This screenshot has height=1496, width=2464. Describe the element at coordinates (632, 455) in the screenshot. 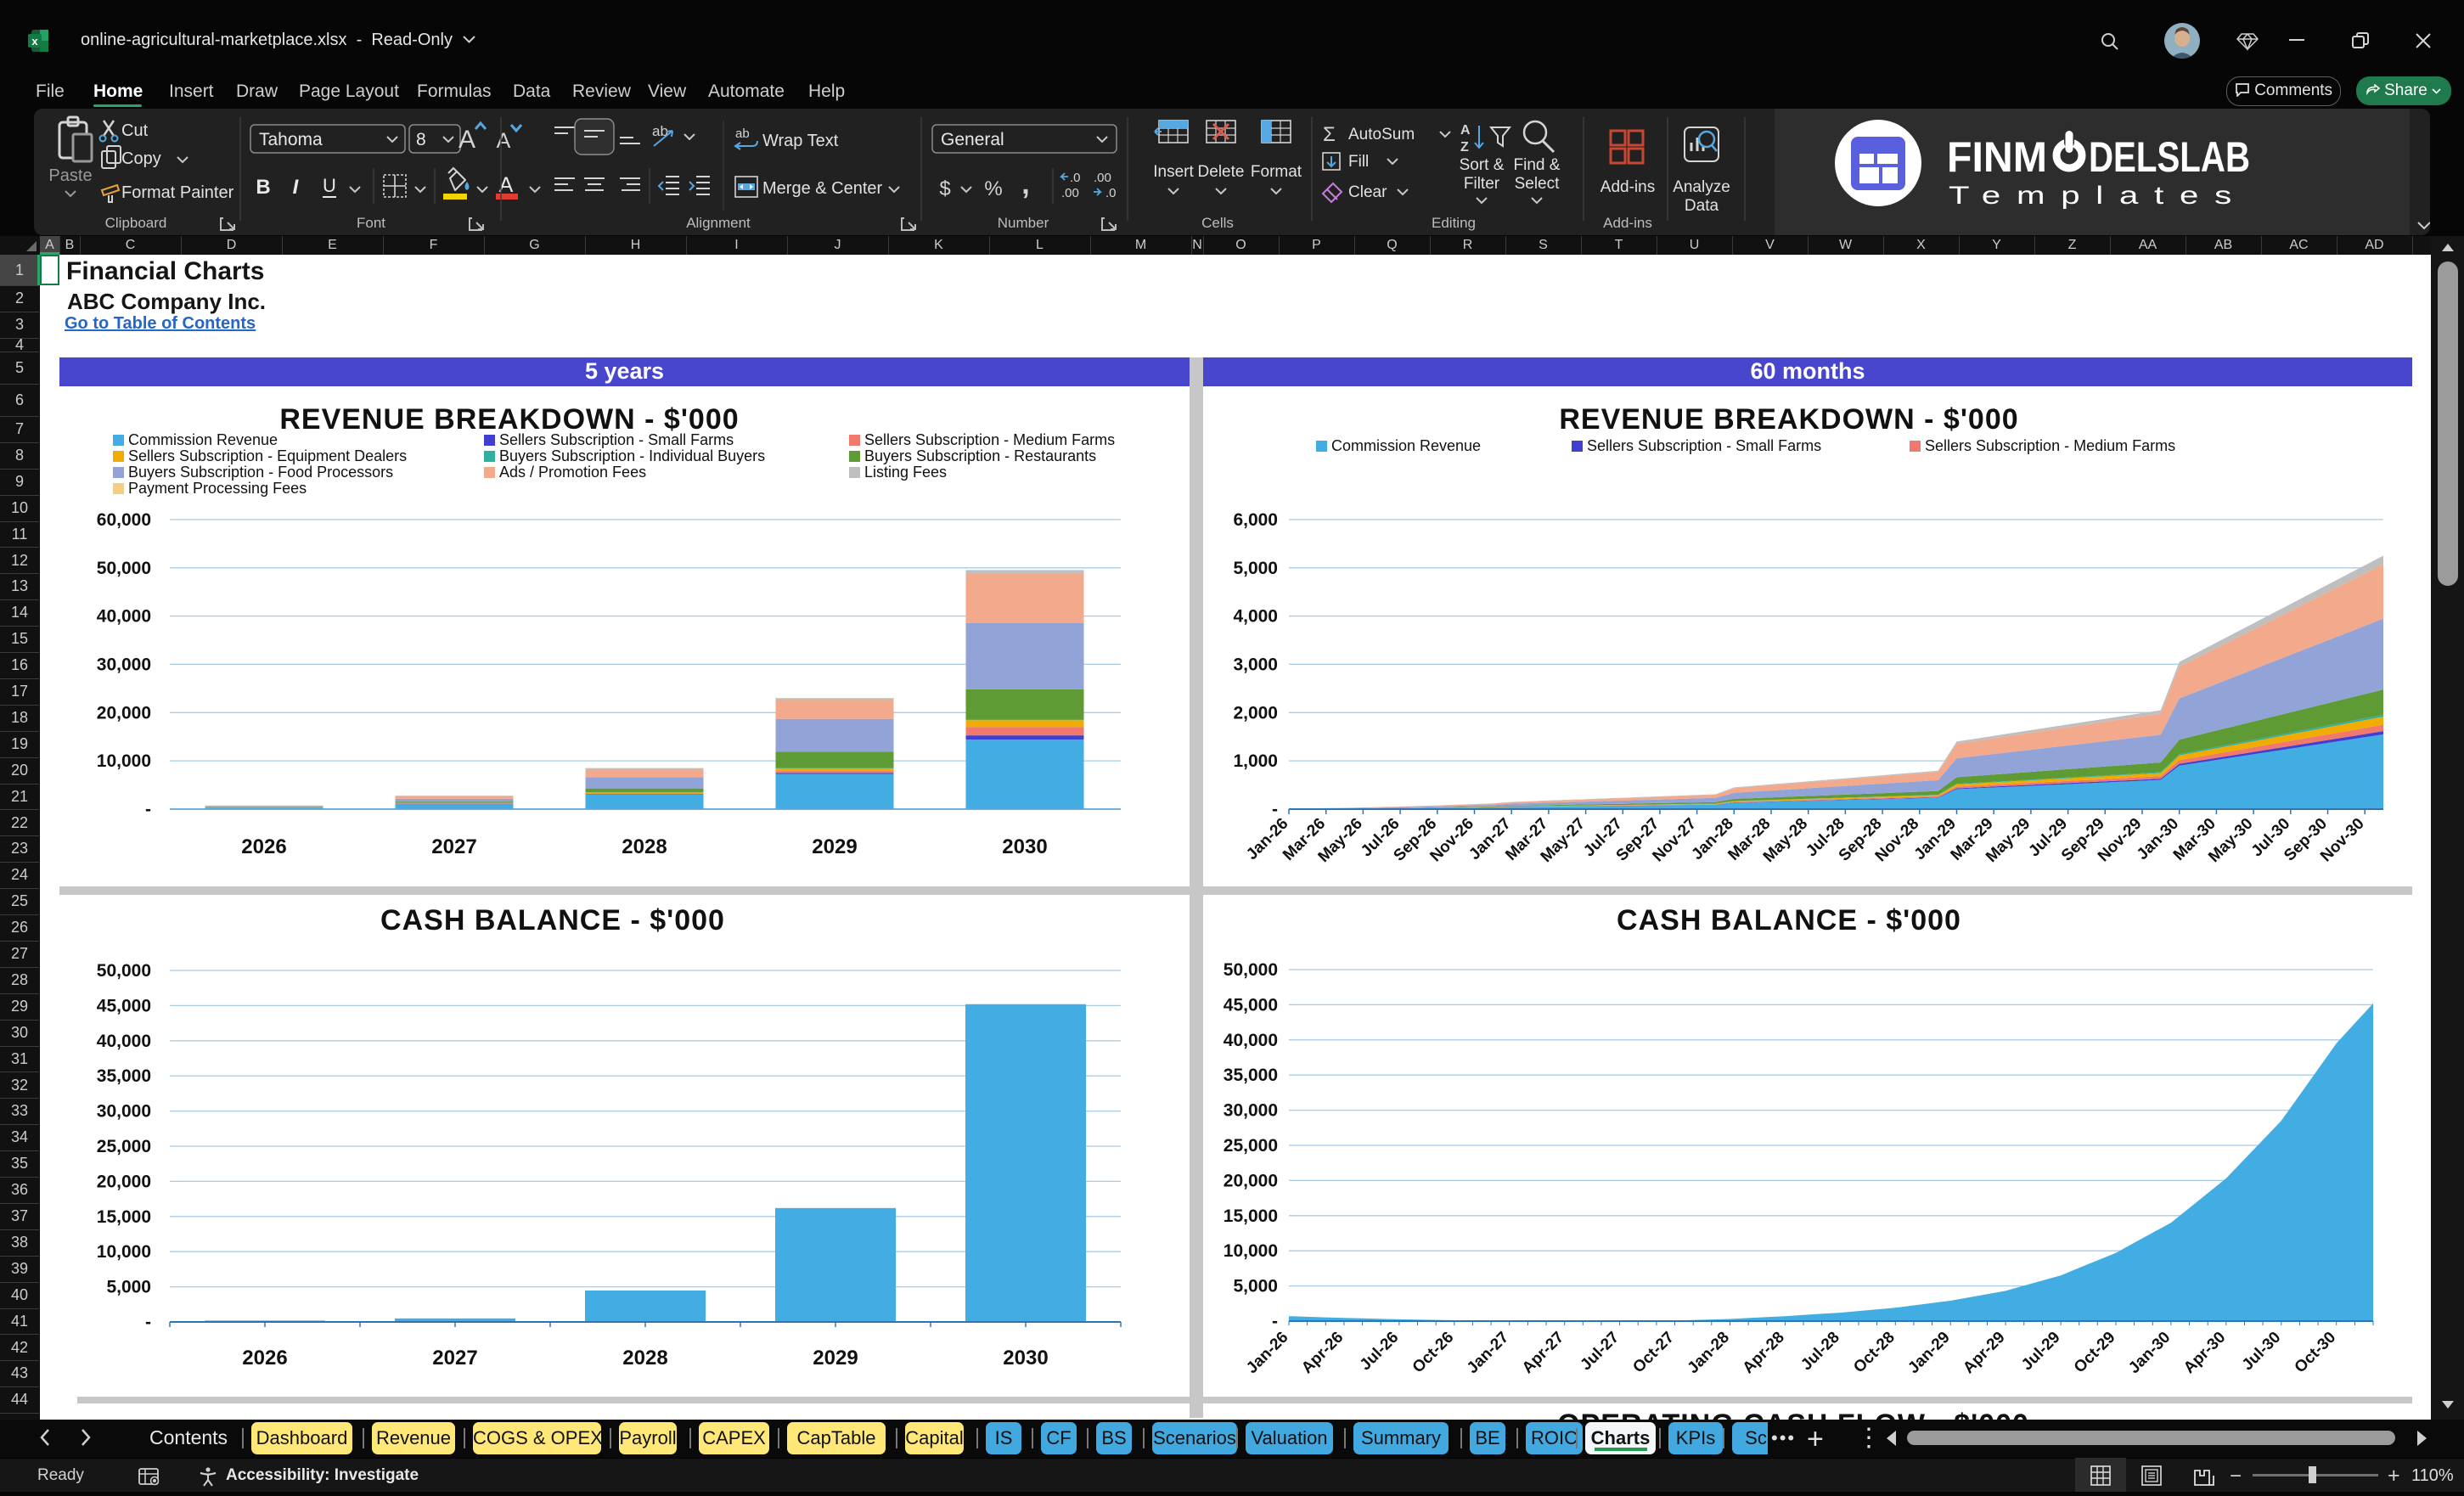

I see `svg-text:Buyers Subscription - Individu: Buyers Subscription - Individual Buyers` at that location.